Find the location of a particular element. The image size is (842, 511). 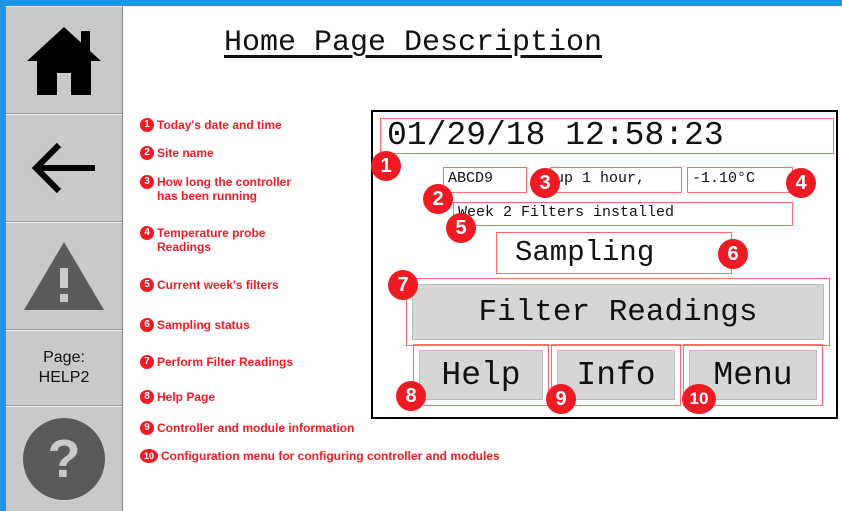

legend-item: 3 How long the controller has been running is located at coordinates (215, 189).